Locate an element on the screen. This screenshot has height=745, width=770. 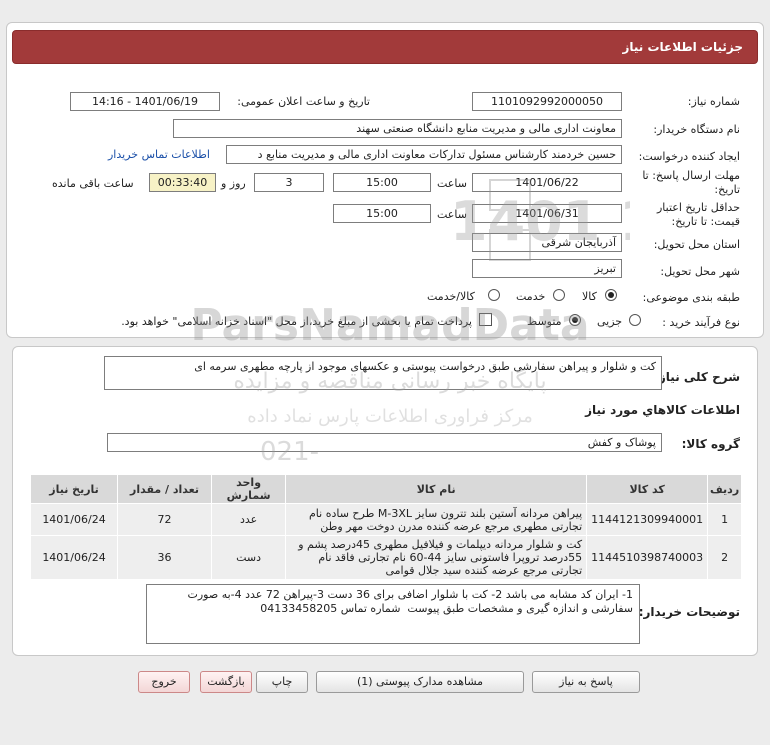
validity-label-2: قیمت: تا تاریخ: is located at coordinates (705, 221).